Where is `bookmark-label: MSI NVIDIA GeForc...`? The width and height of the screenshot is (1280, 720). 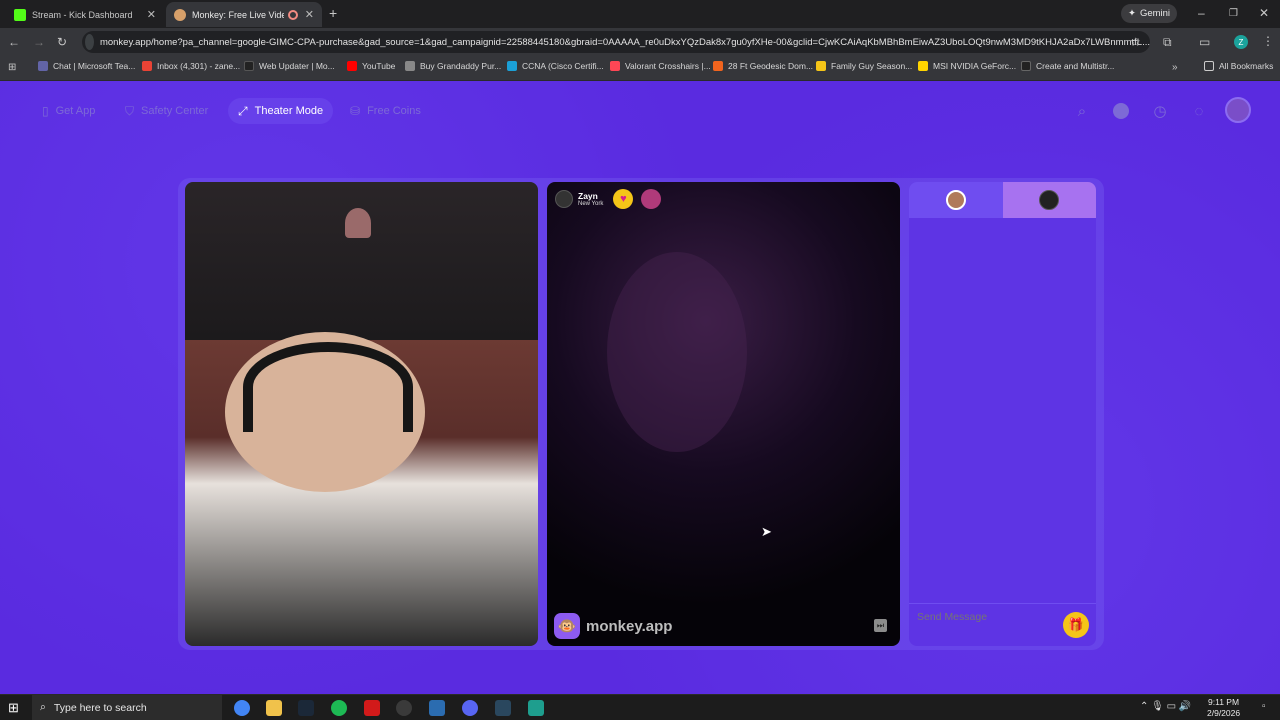
bookmark-label: MSI NVIDIA GeForc... is located at coordinates (975, 66).